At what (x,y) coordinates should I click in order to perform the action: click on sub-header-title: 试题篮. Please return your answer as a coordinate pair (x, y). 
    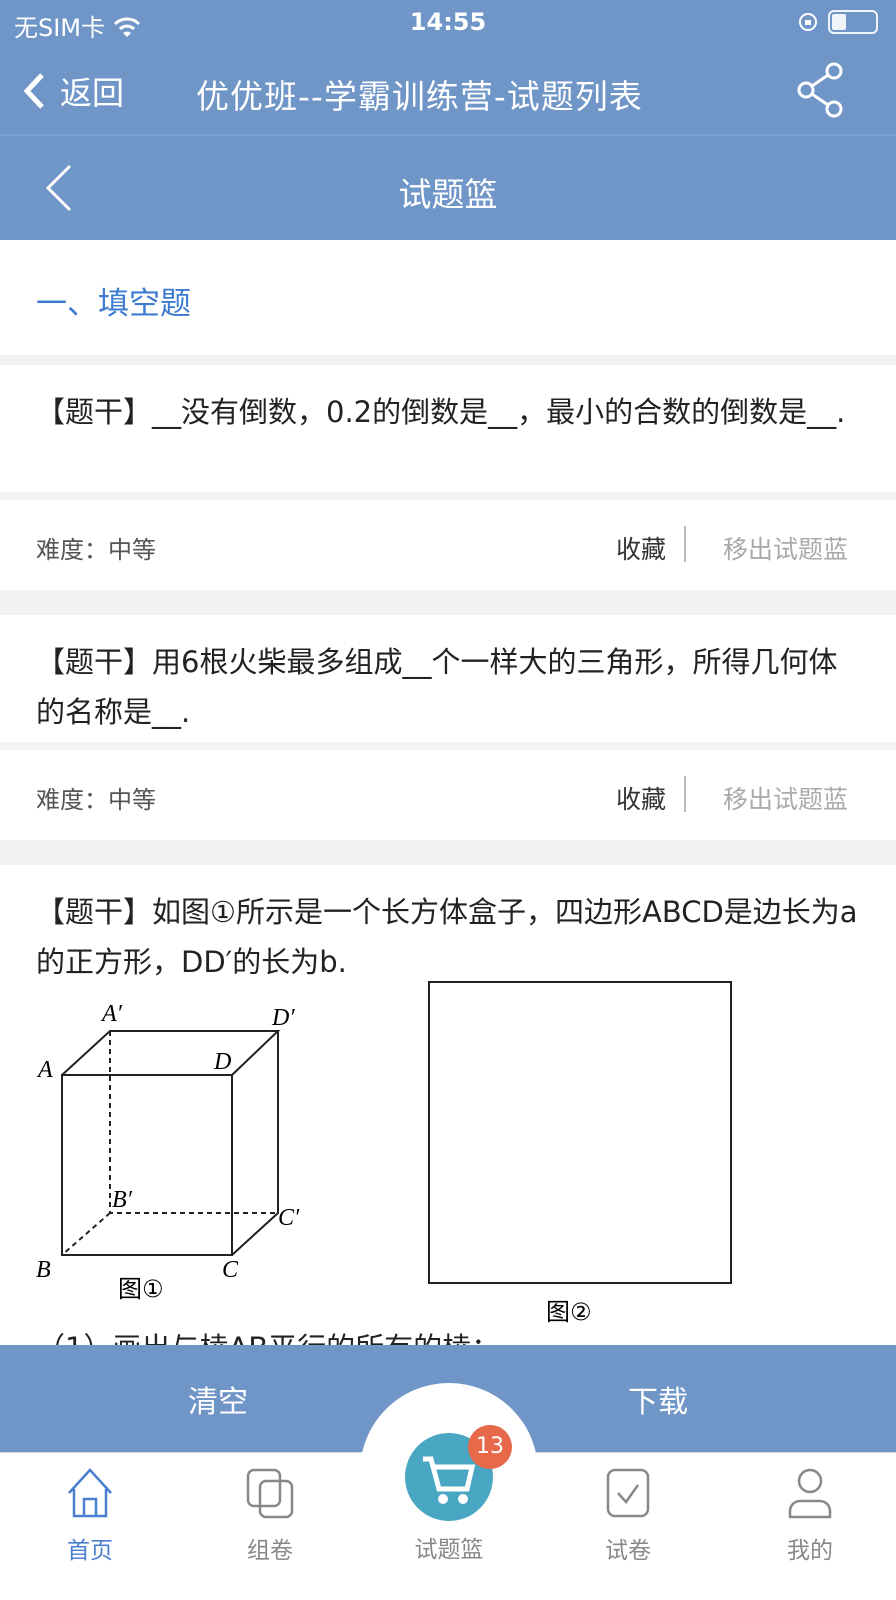
    Looking at the image, I should click on (448, 194).